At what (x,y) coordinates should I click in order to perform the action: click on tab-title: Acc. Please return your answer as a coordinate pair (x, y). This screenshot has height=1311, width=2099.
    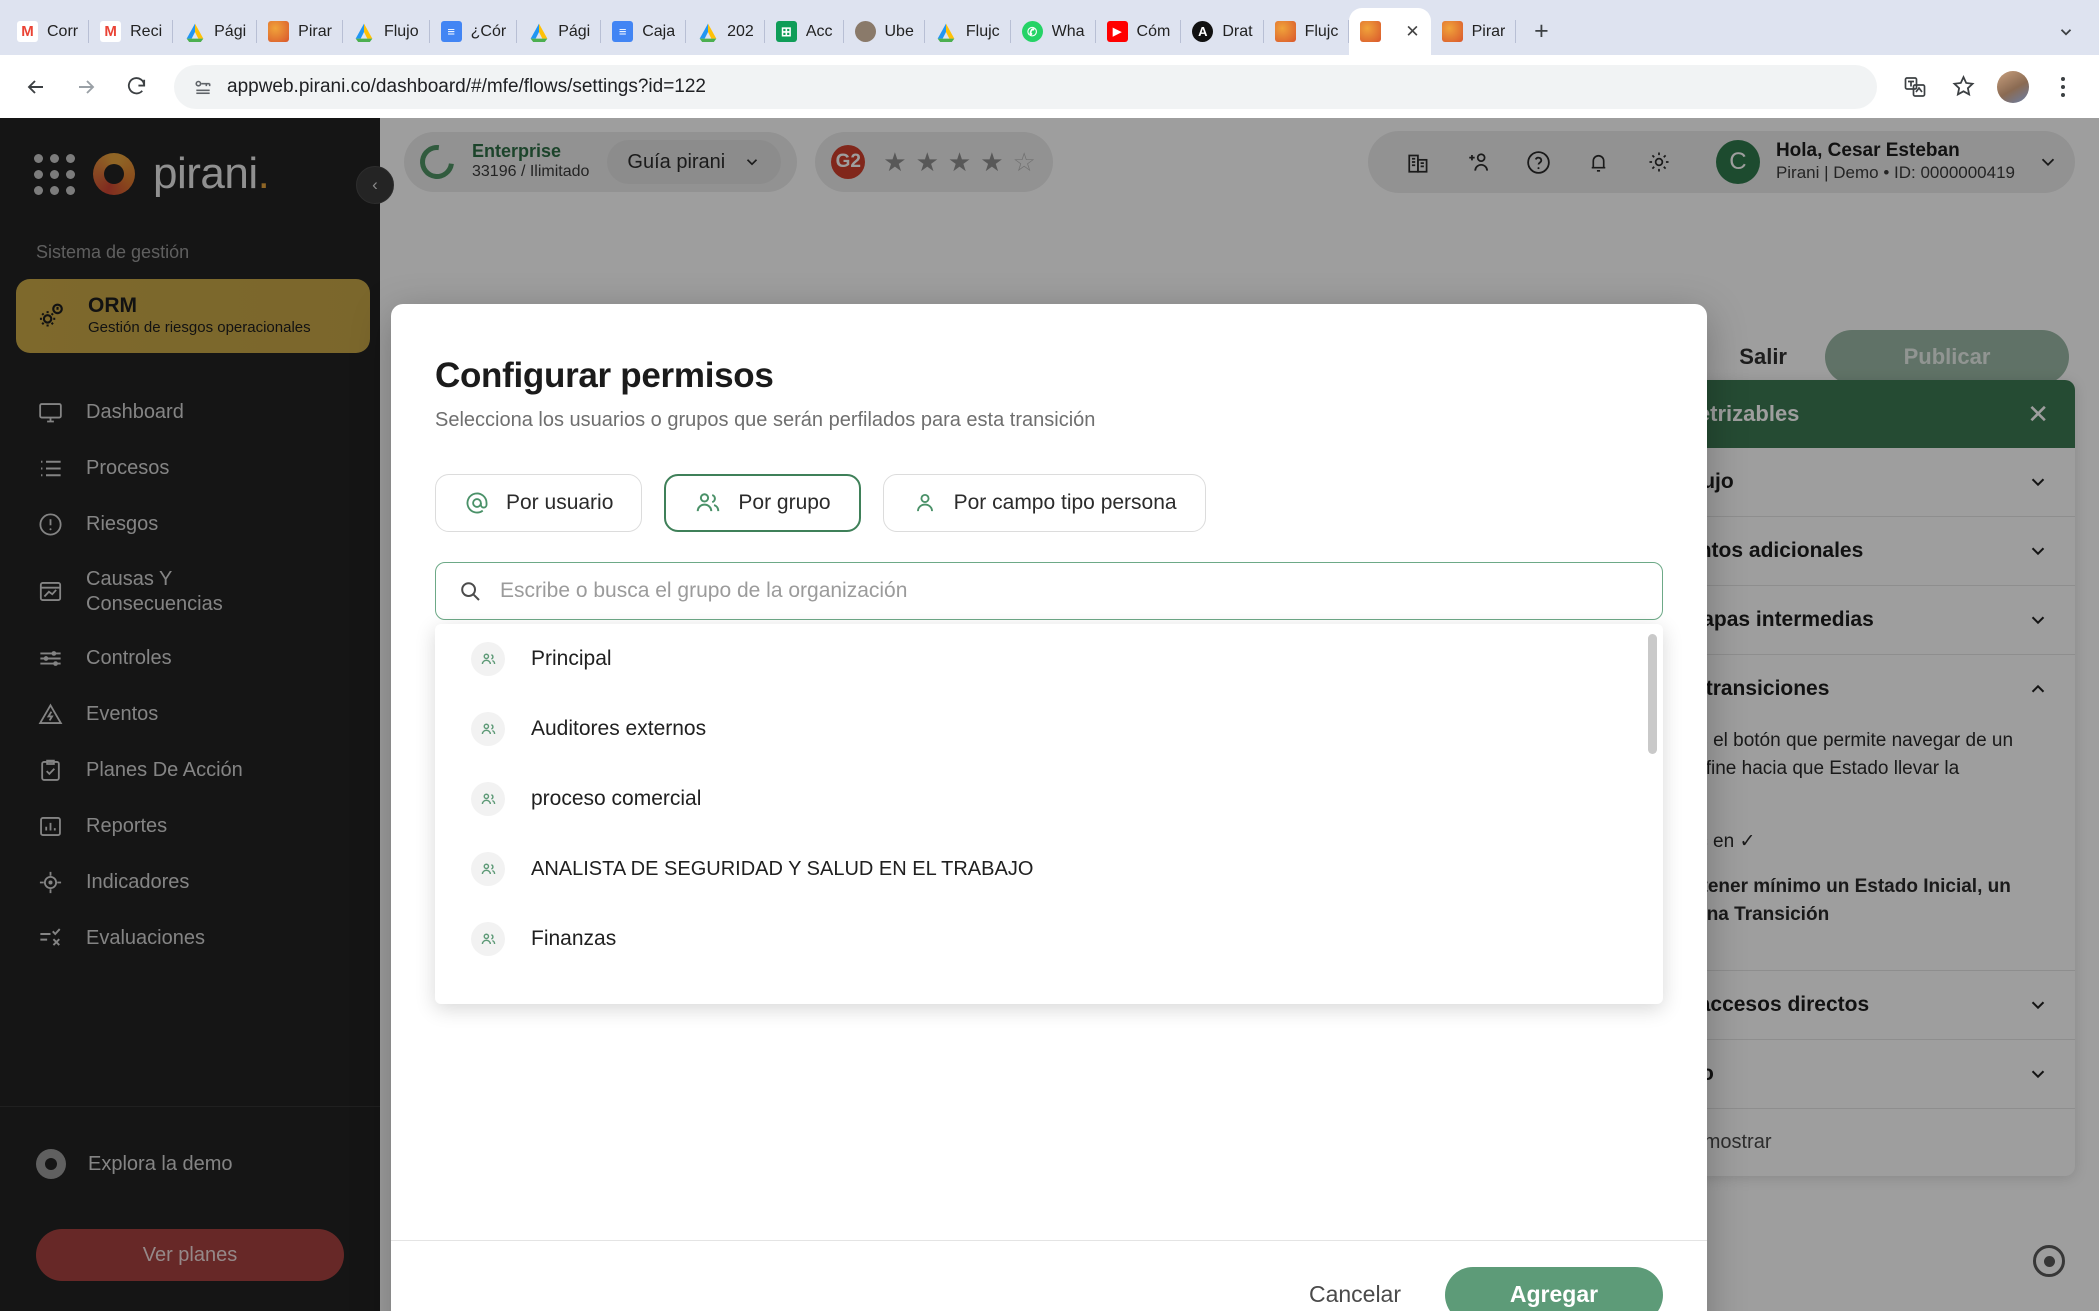
    Looking at the image, I should click on (819, 31).